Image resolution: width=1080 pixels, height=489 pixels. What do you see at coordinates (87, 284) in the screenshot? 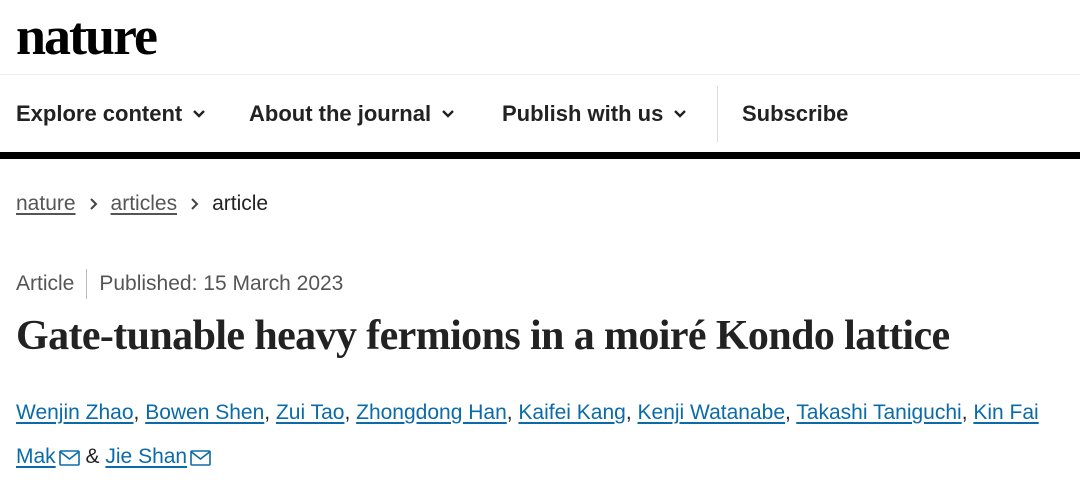
I see `meta-divider` at bounding box center [87, 284].